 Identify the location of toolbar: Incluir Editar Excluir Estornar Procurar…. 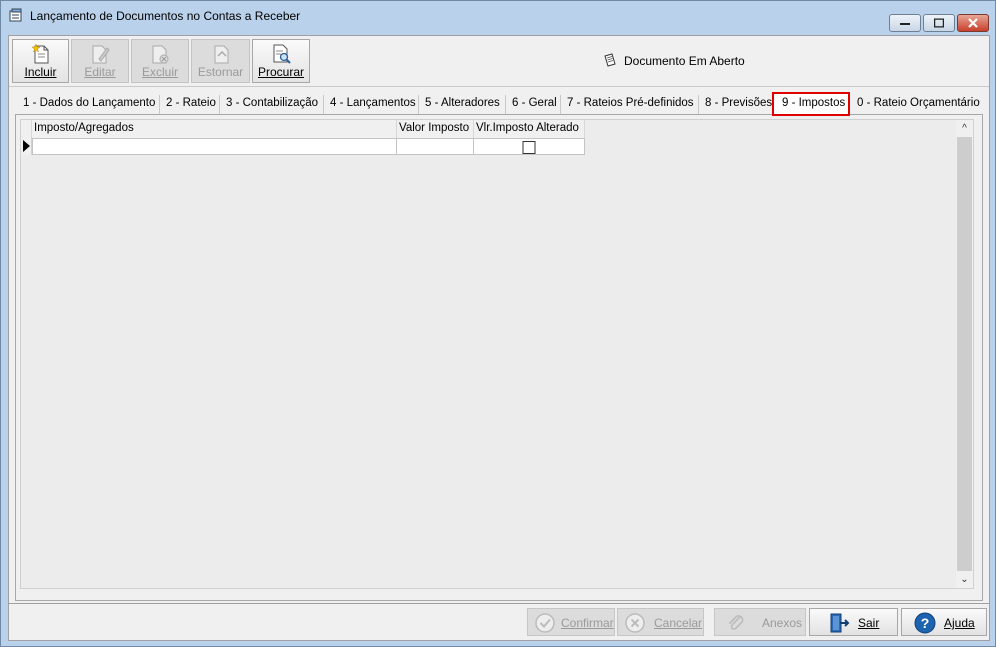
(499, 61).